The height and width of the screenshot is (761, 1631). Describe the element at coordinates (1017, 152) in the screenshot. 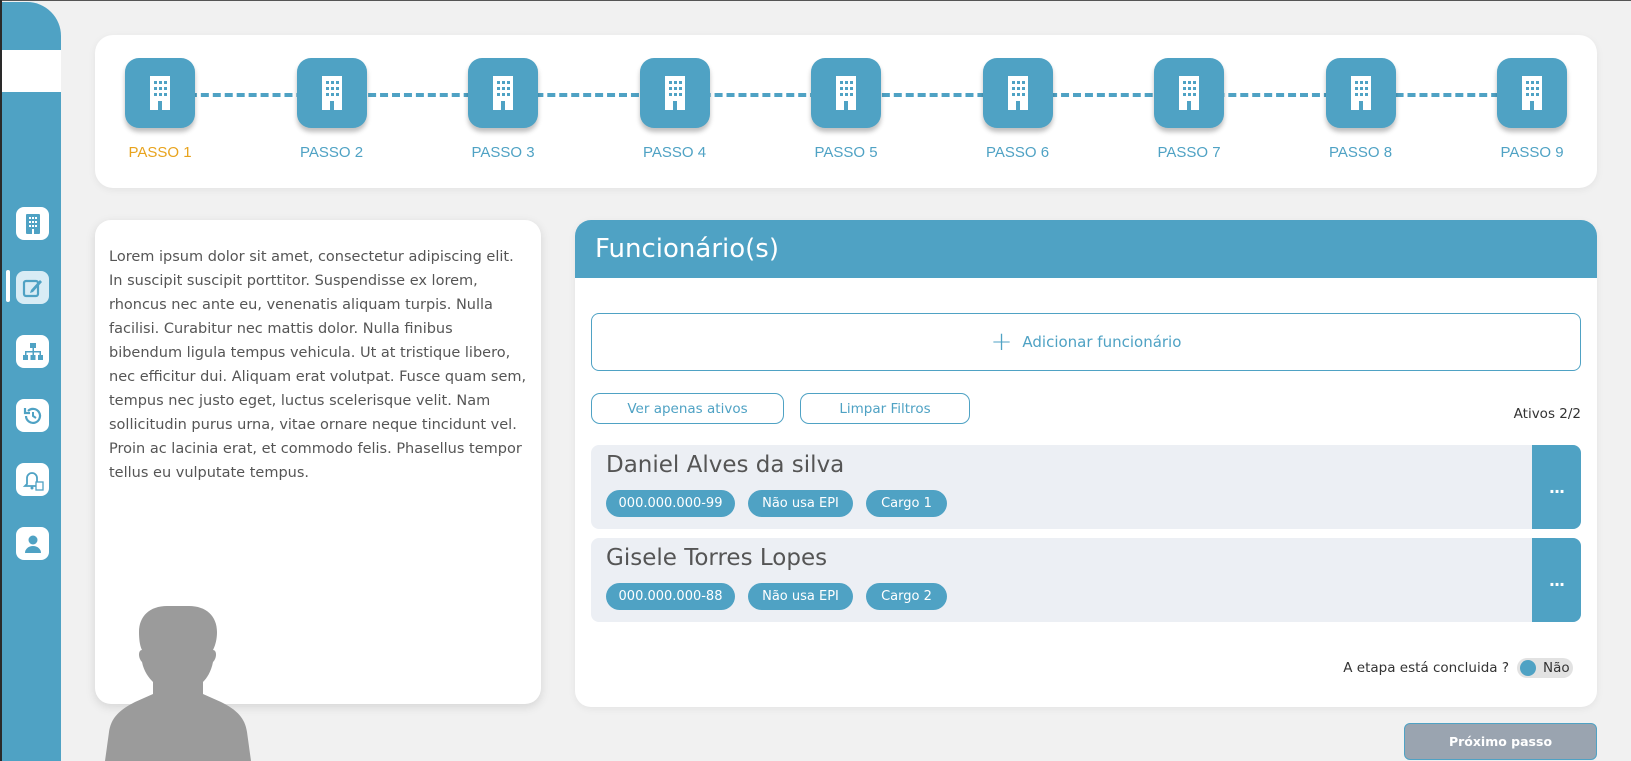

I see `step-6-label: PASSO 6` at that location.